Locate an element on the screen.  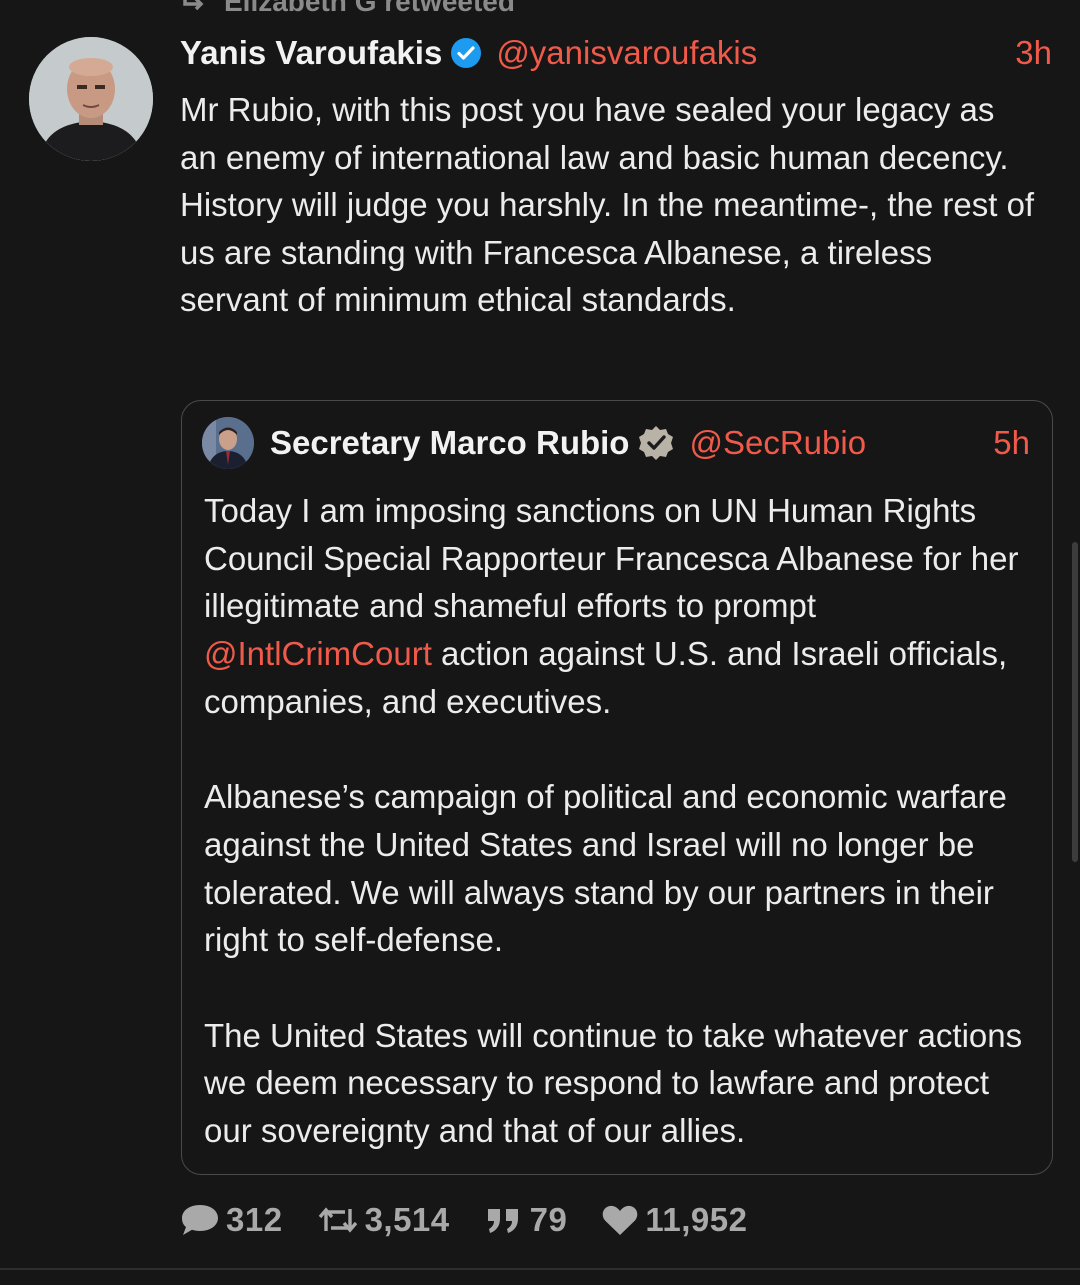
heart-icon is located at coordinates (620, 1220).